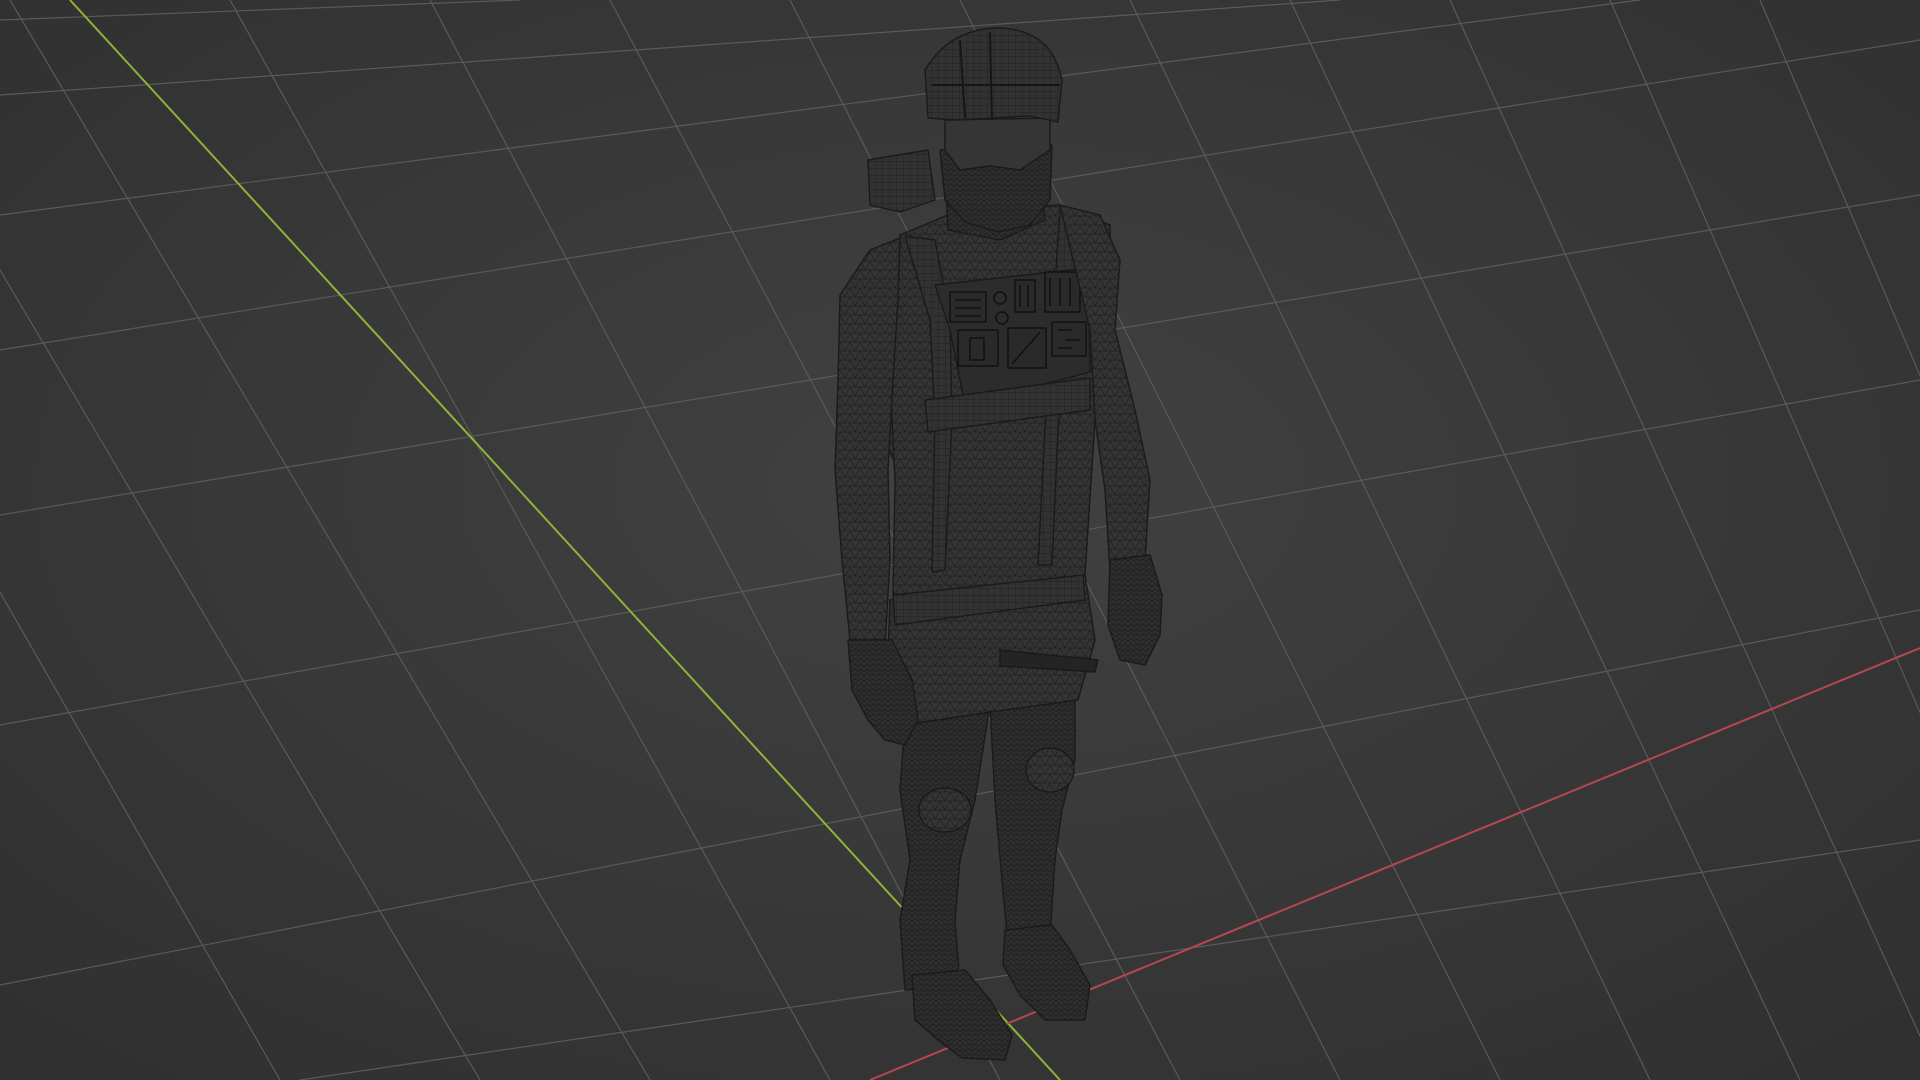  Describe the element at coordinates (1050, 770) in the screenshot. I see `right-knee-pad` at that location.